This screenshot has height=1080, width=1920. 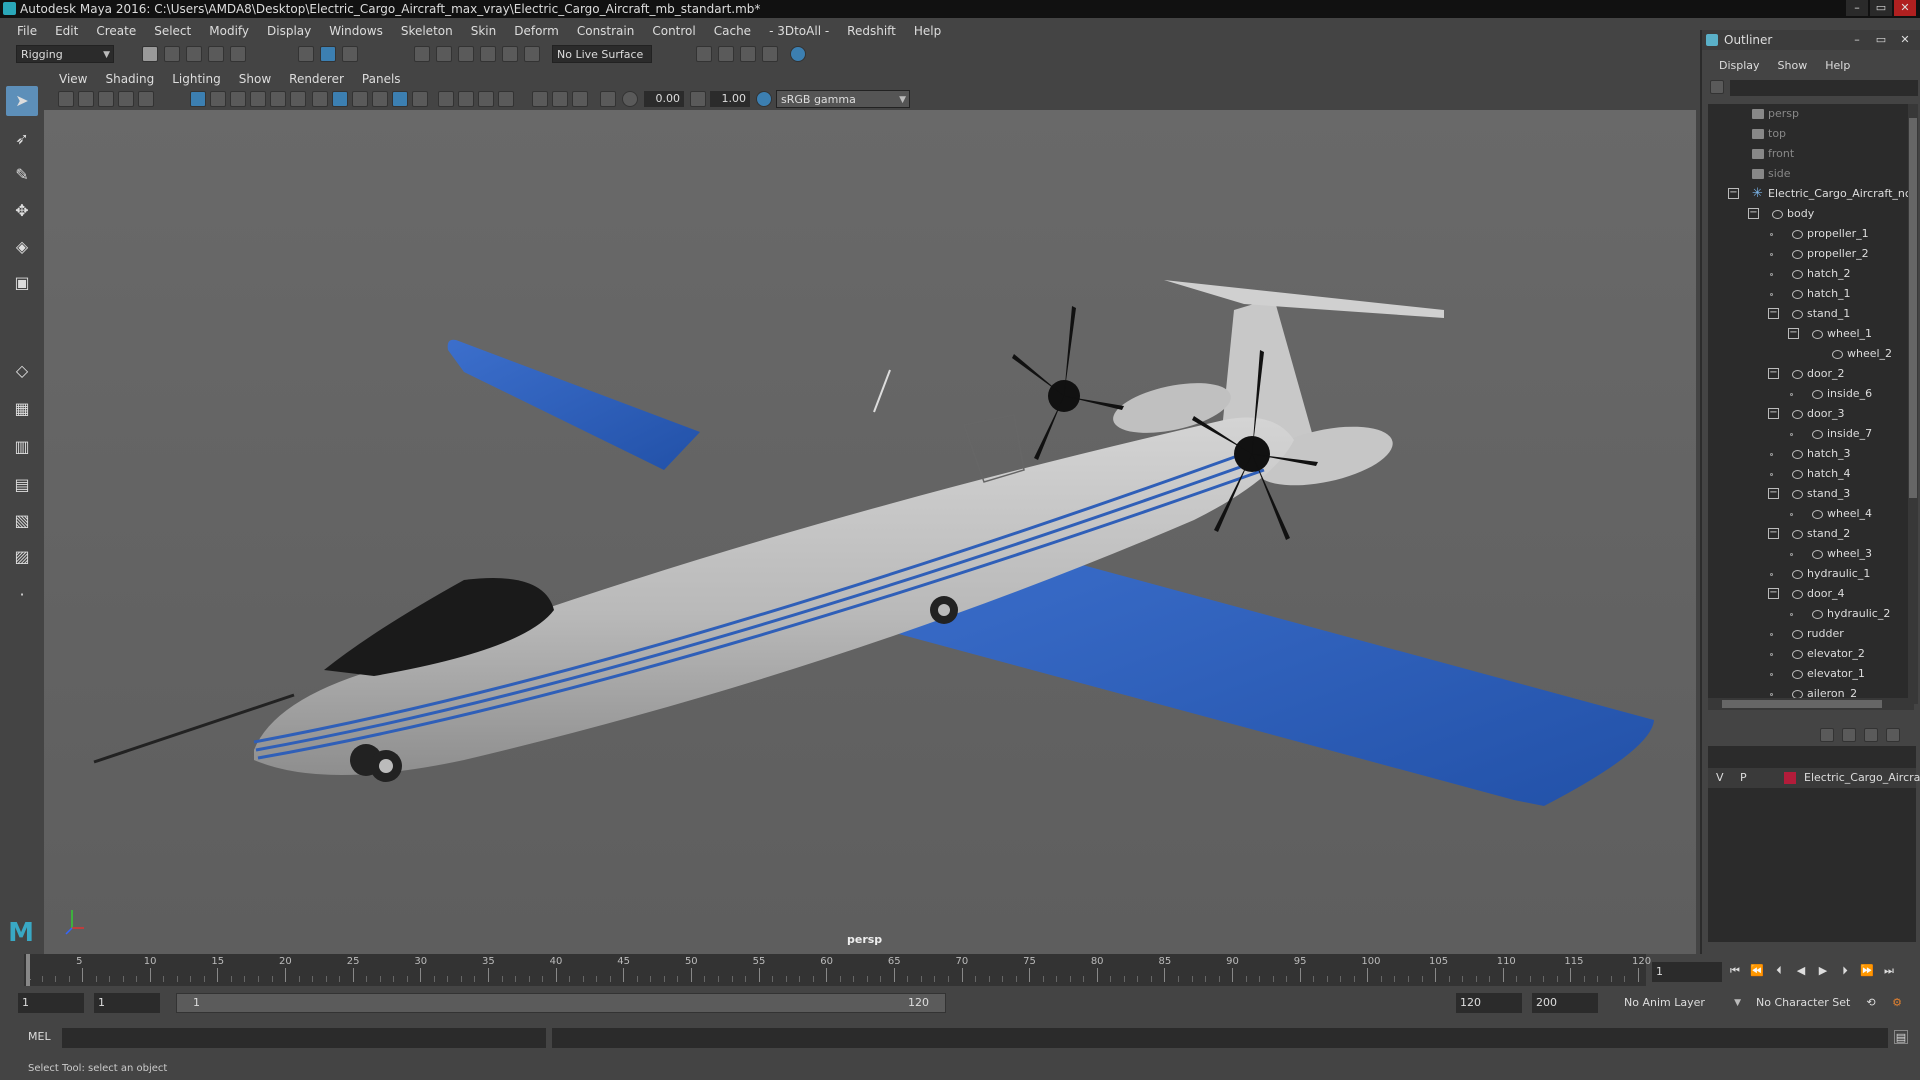 What do you see at coordinates (606, 31) in the screenshot?
I see `menu-constrain: Constrain` at bounding box center [606, 31].